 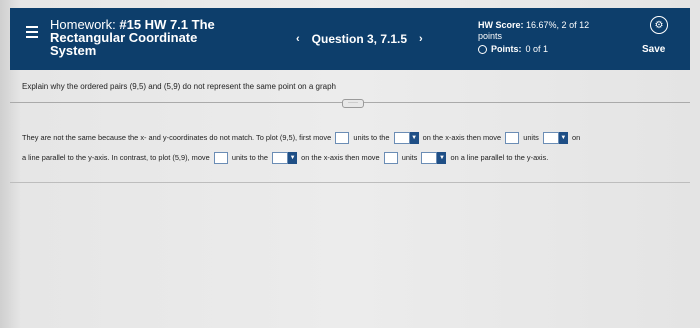 I want to click on direction-dropdown-4: ▼, so click(x=434, y=158).